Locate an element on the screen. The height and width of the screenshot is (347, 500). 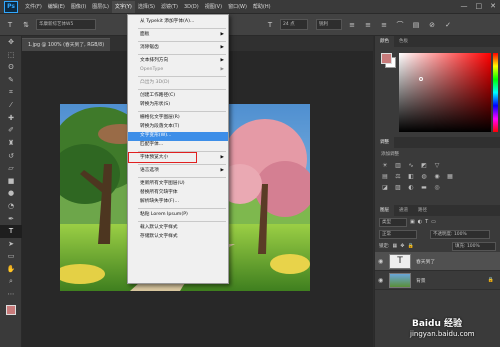
color-picker-handle is located at coordinates (421, 79).